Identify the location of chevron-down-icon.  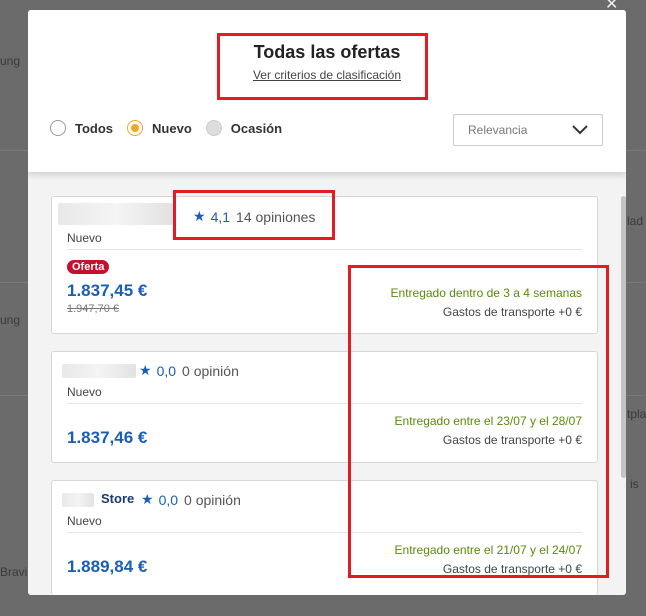
(580, 130).